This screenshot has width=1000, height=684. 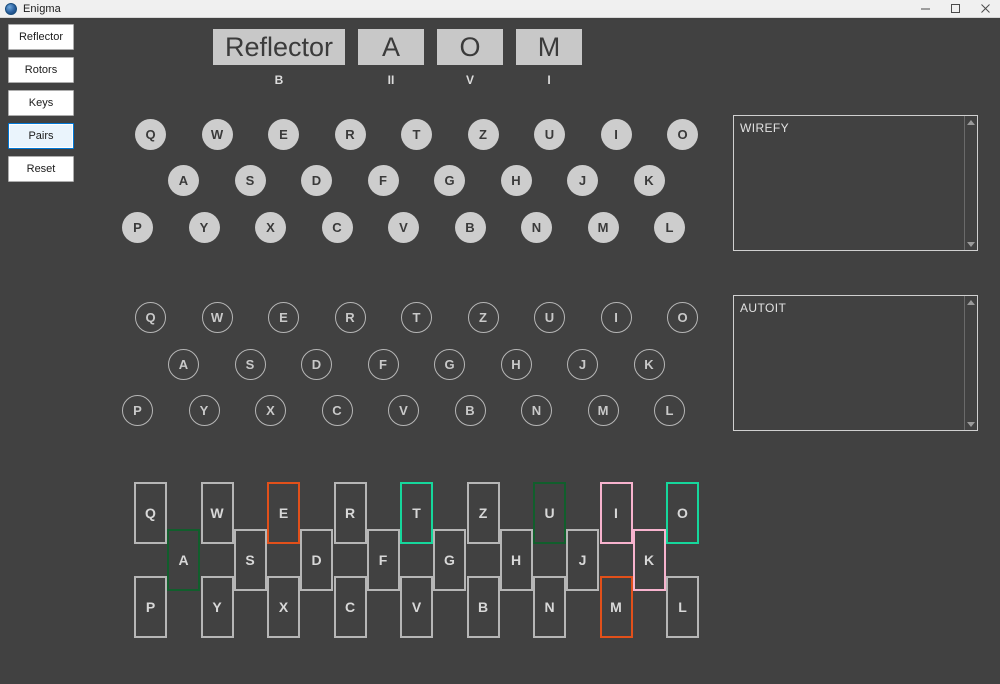 I want to click on output-textbox-scrollbar, so click(x=970, y=363).